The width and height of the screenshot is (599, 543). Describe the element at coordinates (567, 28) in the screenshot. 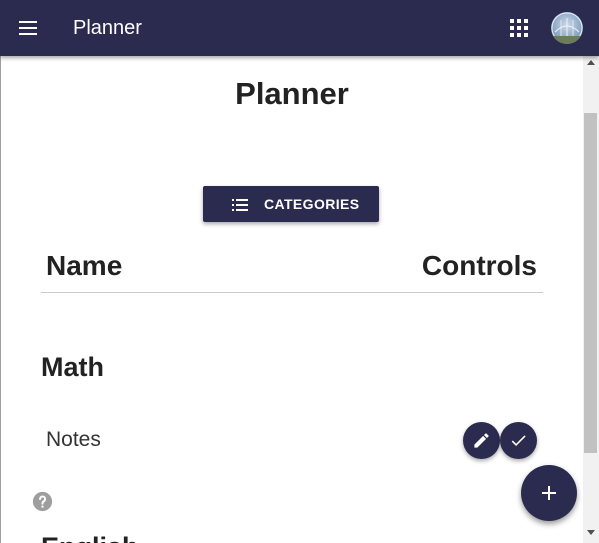

I see `avatar` at that location.